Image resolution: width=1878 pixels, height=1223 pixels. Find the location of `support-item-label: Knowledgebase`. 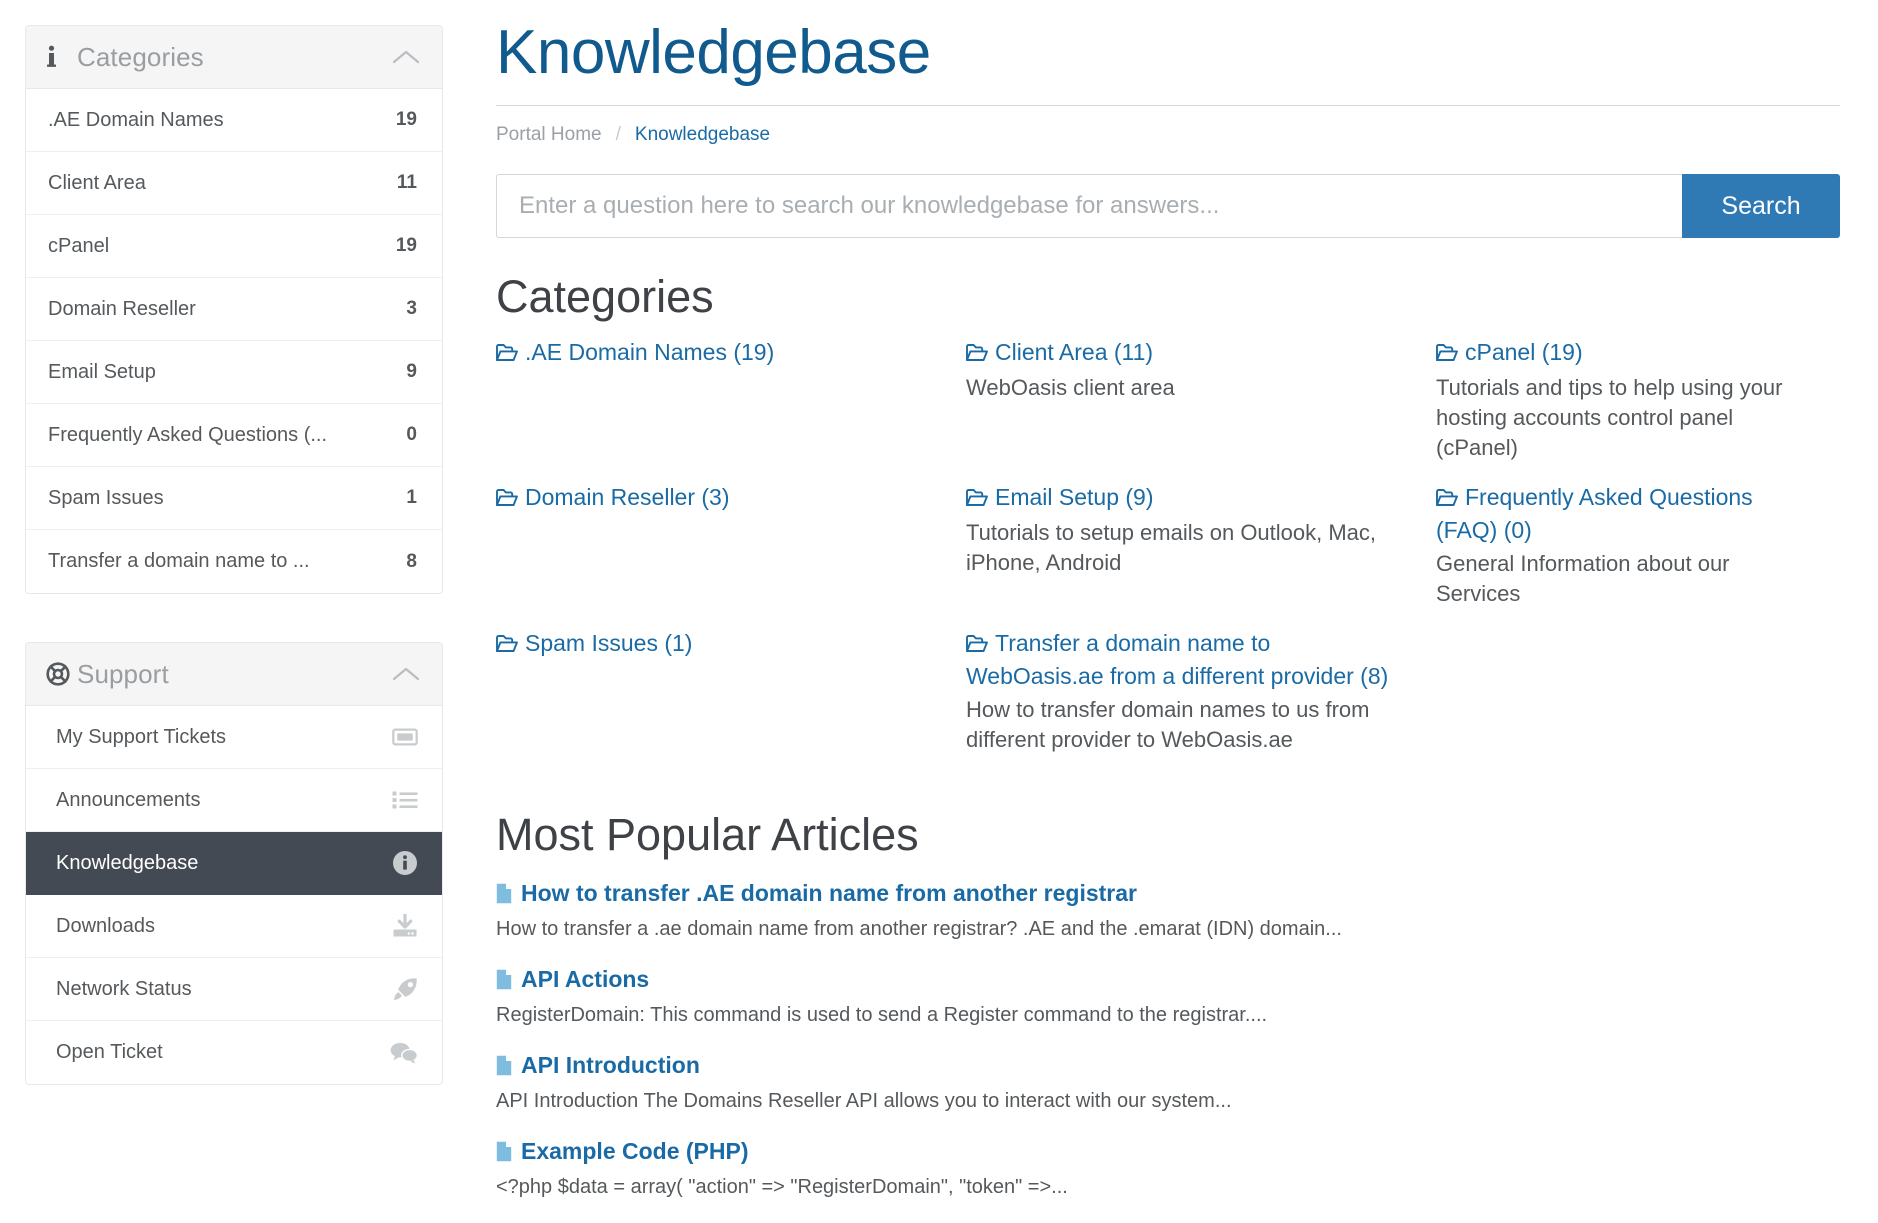

support-item-label: Knowledgebase is located at coordinates (127, 862).